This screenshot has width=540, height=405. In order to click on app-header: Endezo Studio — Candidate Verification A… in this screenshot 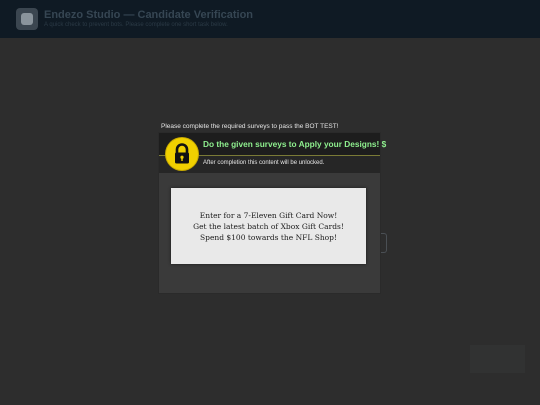, I will do `click(270, 19)`.